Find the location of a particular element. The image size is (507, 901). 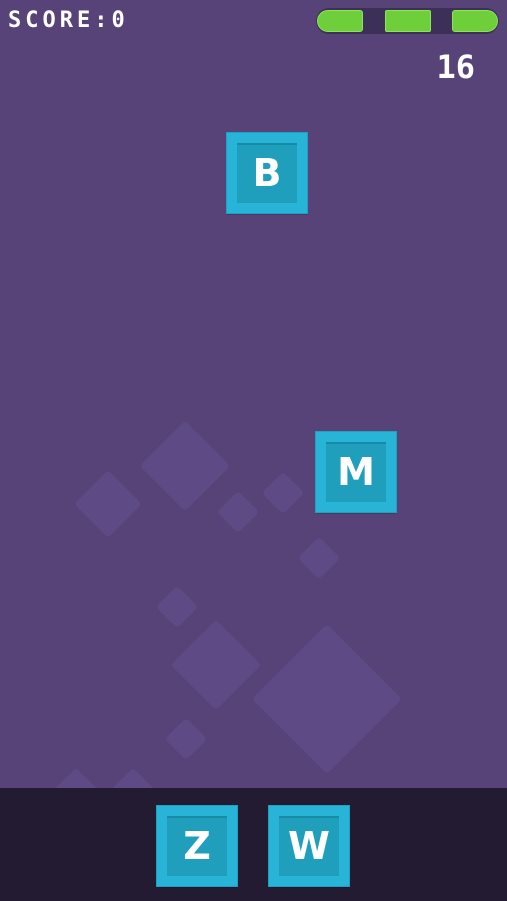

falling-tile-m: M is located at coordinates (356, 472).